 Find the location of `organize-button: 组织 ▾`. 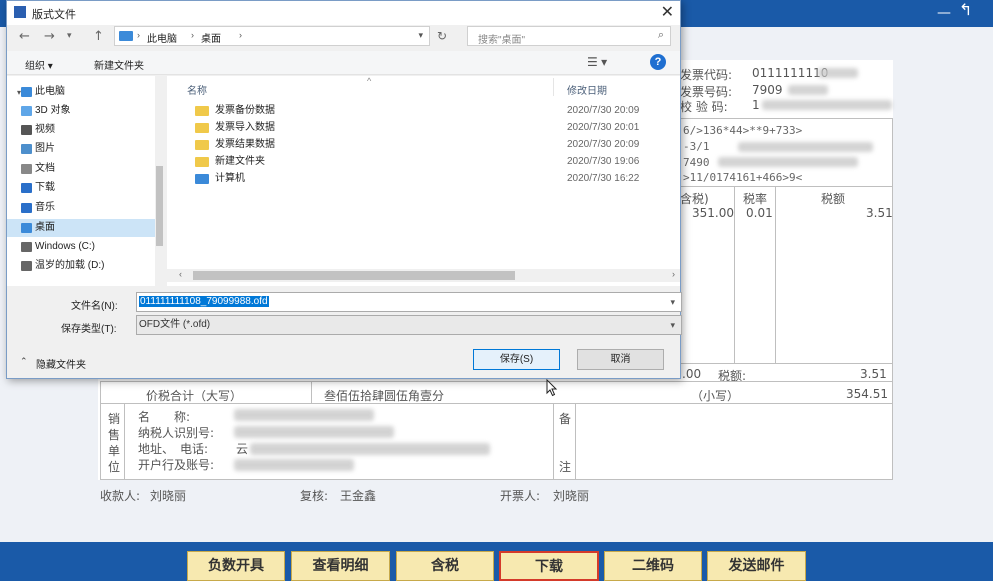

organize-button: 组织 ▾ is located at coordinates (39, 64).